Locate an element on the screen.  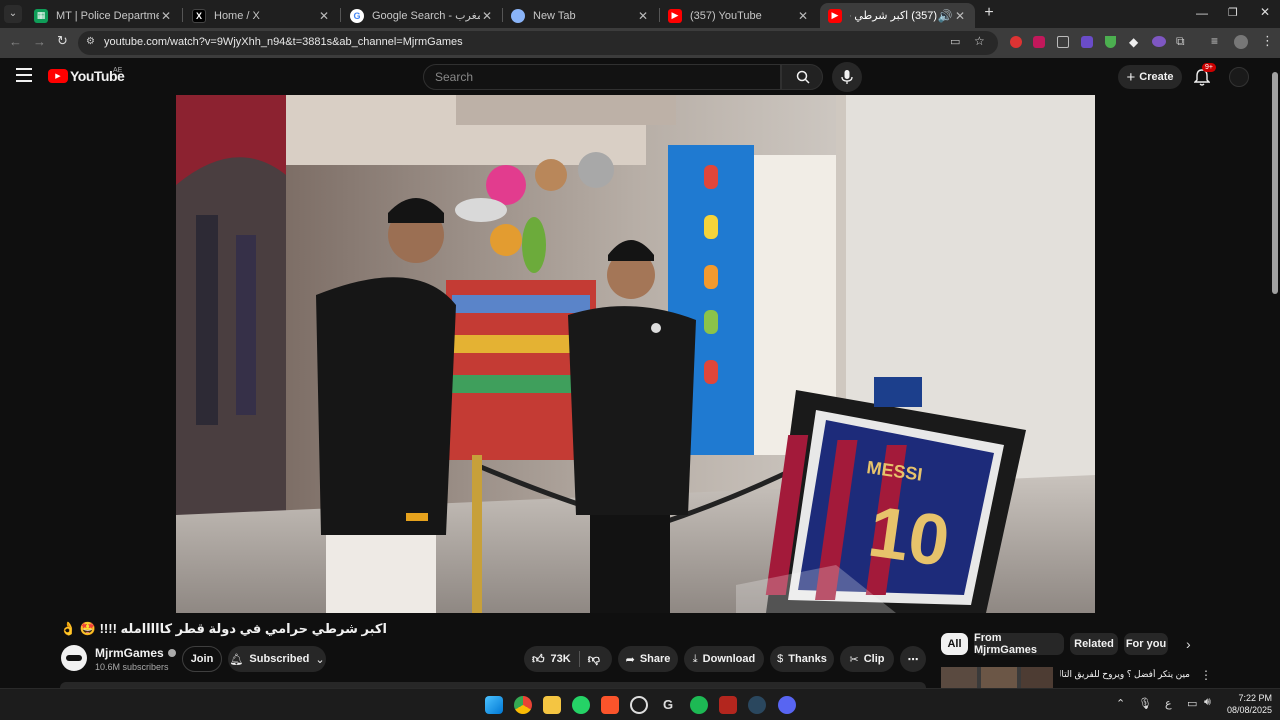
browser-tab-youtube: ▶ (357) YouTube ✕ is located at coordinates (739, 15).